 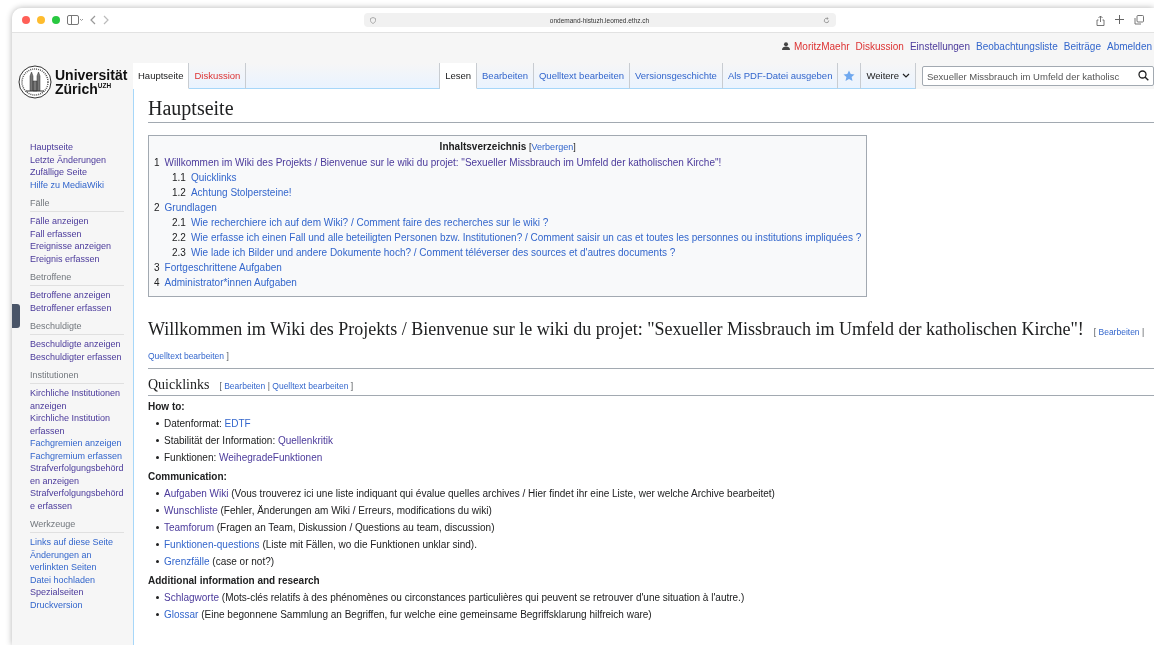 I want to click on view-tab: Bearbeiten, so click(x=505, y=76).